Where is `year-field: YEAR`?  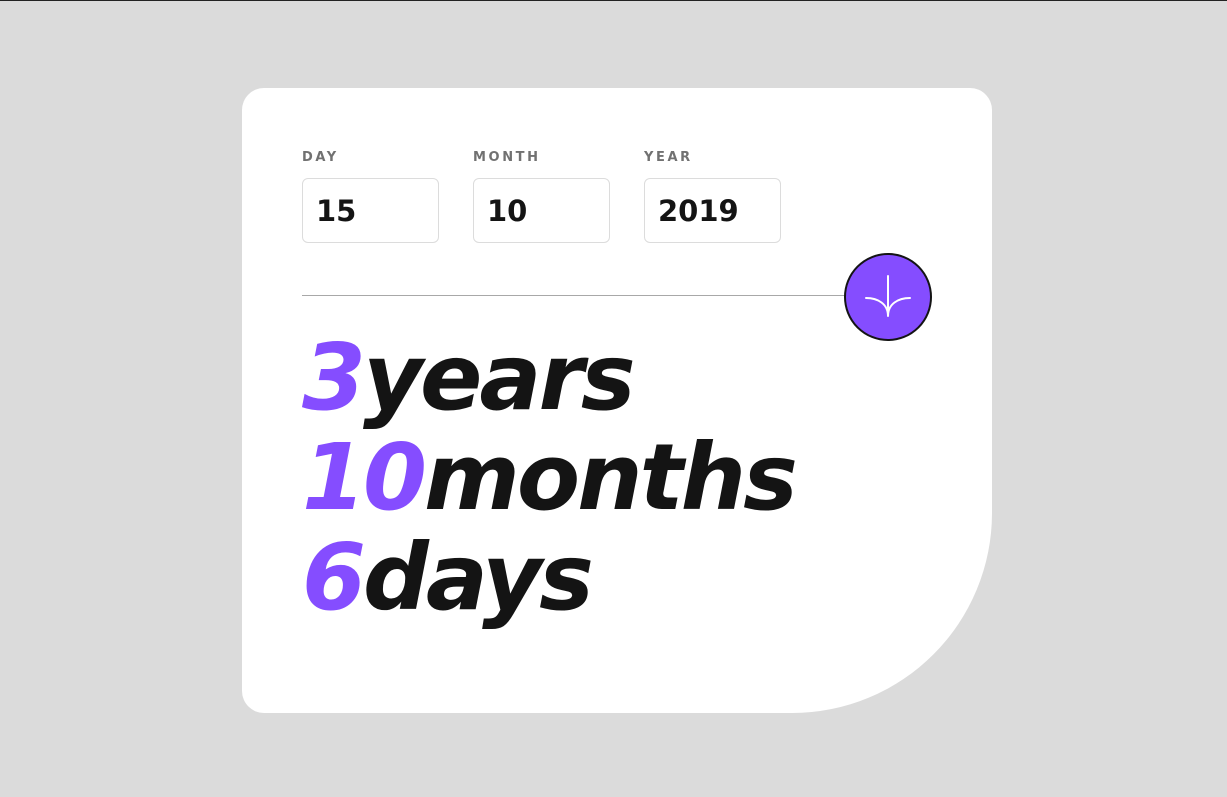 year-field: YEAR is located at coordinates (712, 196).